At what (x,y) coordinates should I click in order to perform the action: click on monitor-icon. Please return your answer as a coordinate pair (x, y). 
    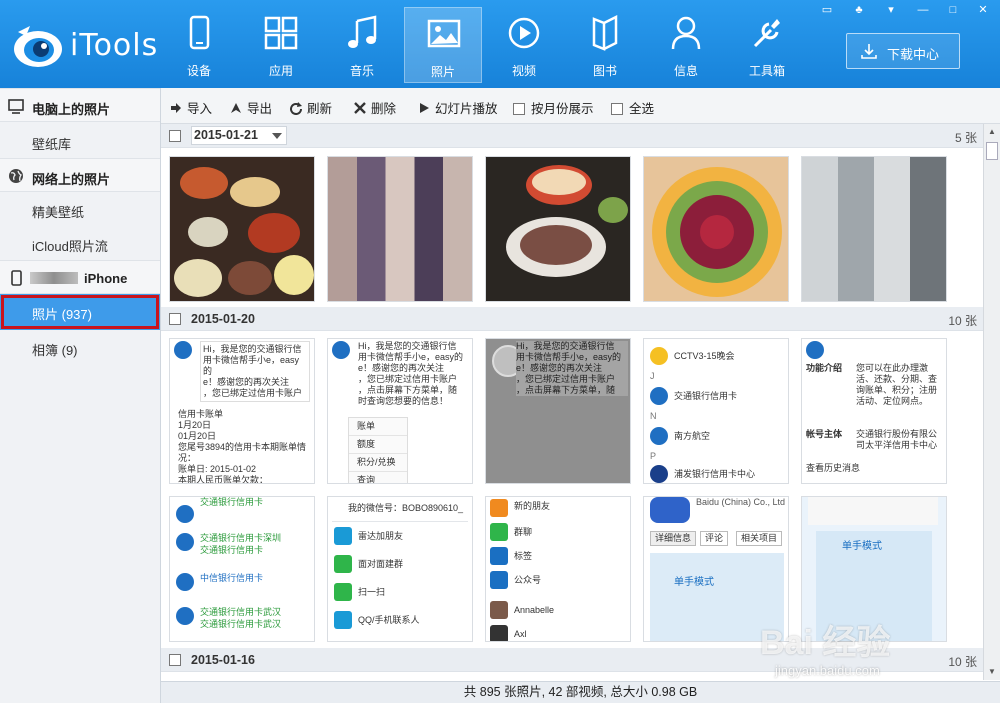
    Looking at the image, I should click on (16, 106).